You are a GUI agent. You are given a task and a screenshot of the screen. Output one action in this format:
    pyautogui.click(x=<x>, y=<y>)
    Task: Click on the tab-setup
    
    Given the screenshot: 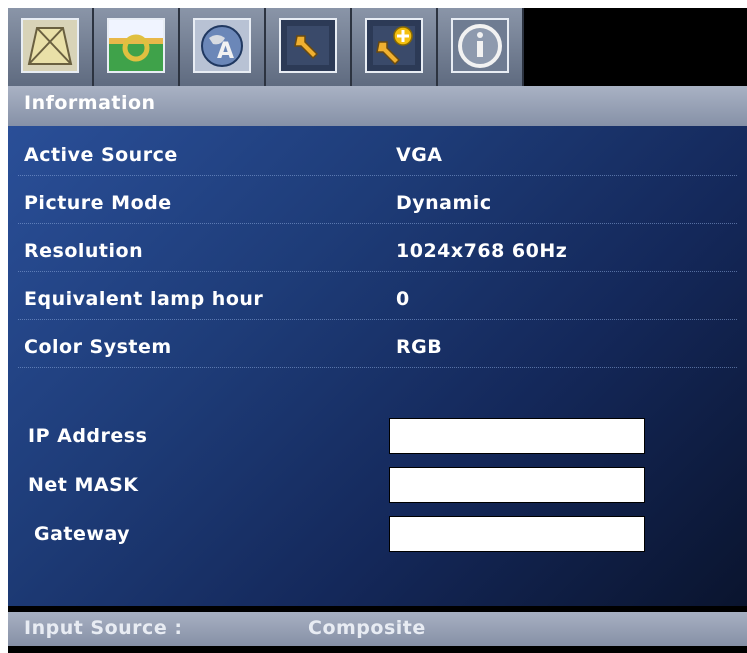 What is the action you would take?
    pyautogui.click(x=309, y=47)
    